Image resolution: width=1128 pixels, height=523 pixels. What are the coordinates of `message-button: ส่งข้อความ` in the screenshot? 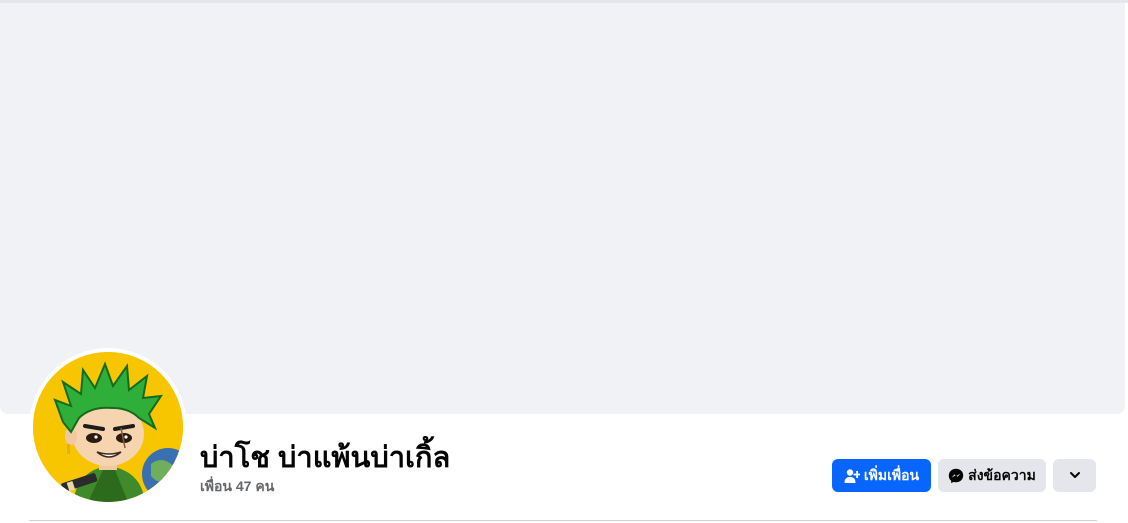 It's located at (992, 475).